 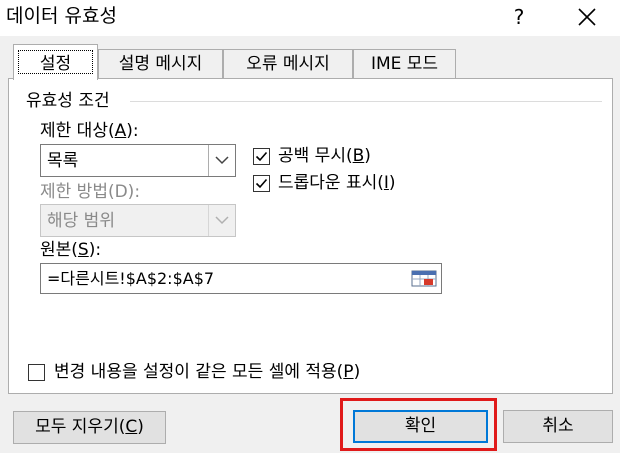 What do you see at coordinates (337, 183) in the screenshot?
I see `in-cell-dropdown-label: 드롭다운 표시(I)` at bounding box center [337, 183].